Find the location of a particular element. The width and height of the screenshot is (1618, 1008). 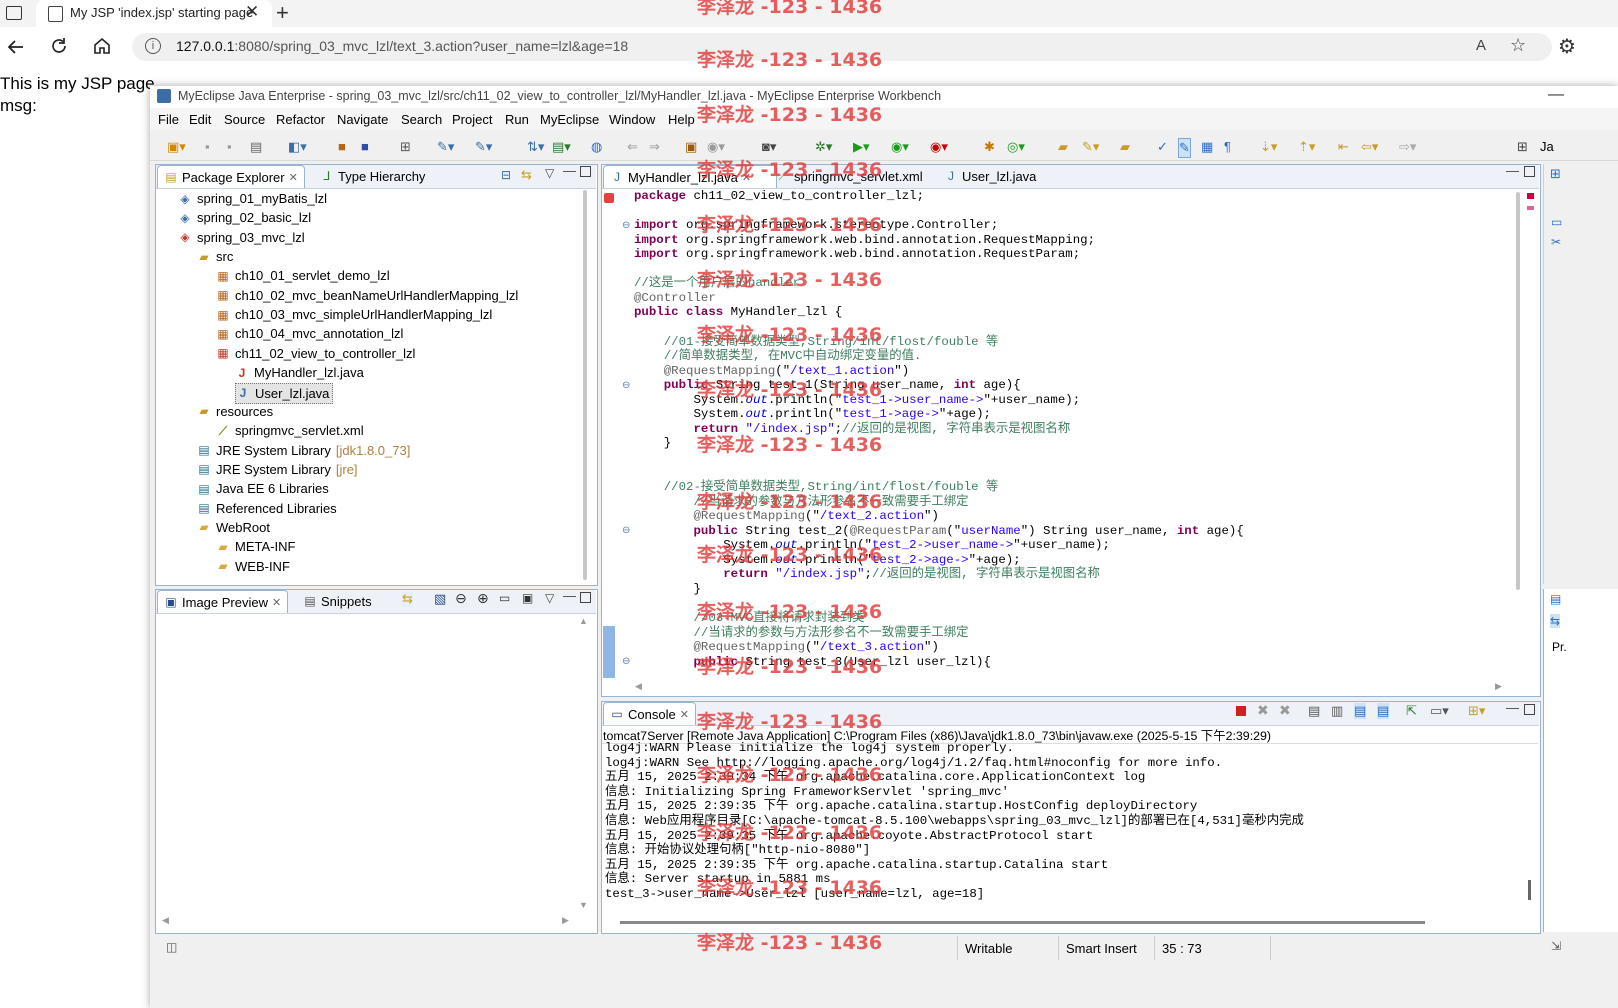

site-info-icon: i is located at coordinates (153, 46).